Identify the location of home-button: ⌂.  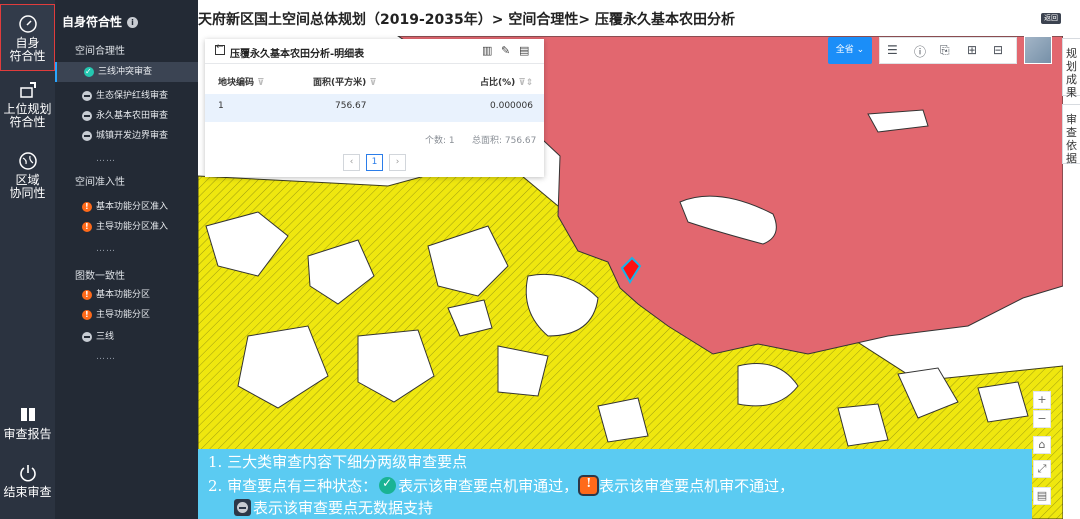
(1042, 445).